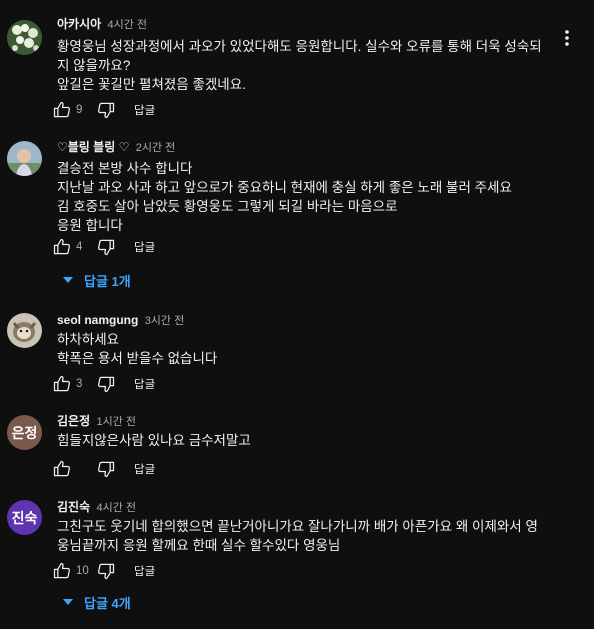 The width and height of the screenshot is (594, 629). I want to click on comment-actions: 답글, so click(103, 469).